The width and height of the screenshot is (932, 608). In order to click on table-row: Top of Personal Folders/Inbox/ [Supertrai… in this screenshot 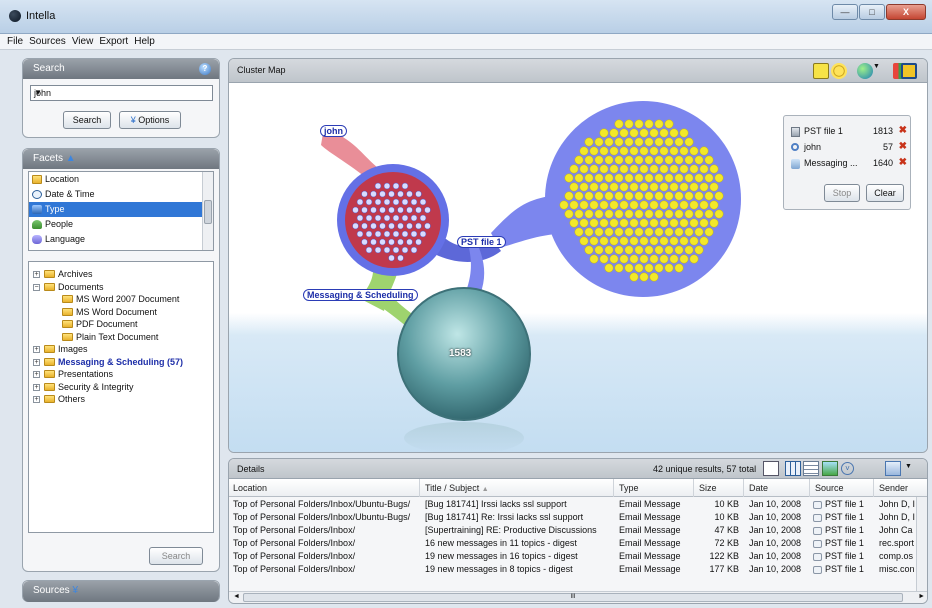, I will do `click(573, 531)`.